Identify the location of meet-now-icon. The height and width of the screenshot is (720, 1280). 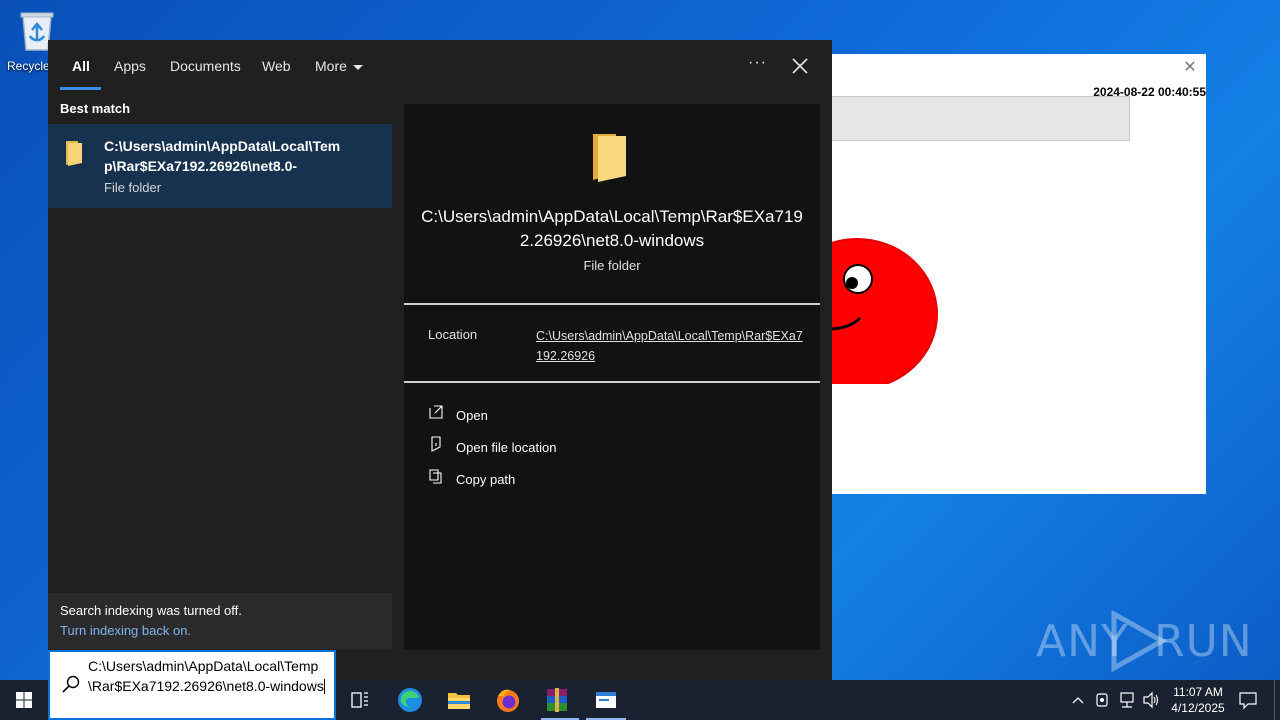
(1103, 700).